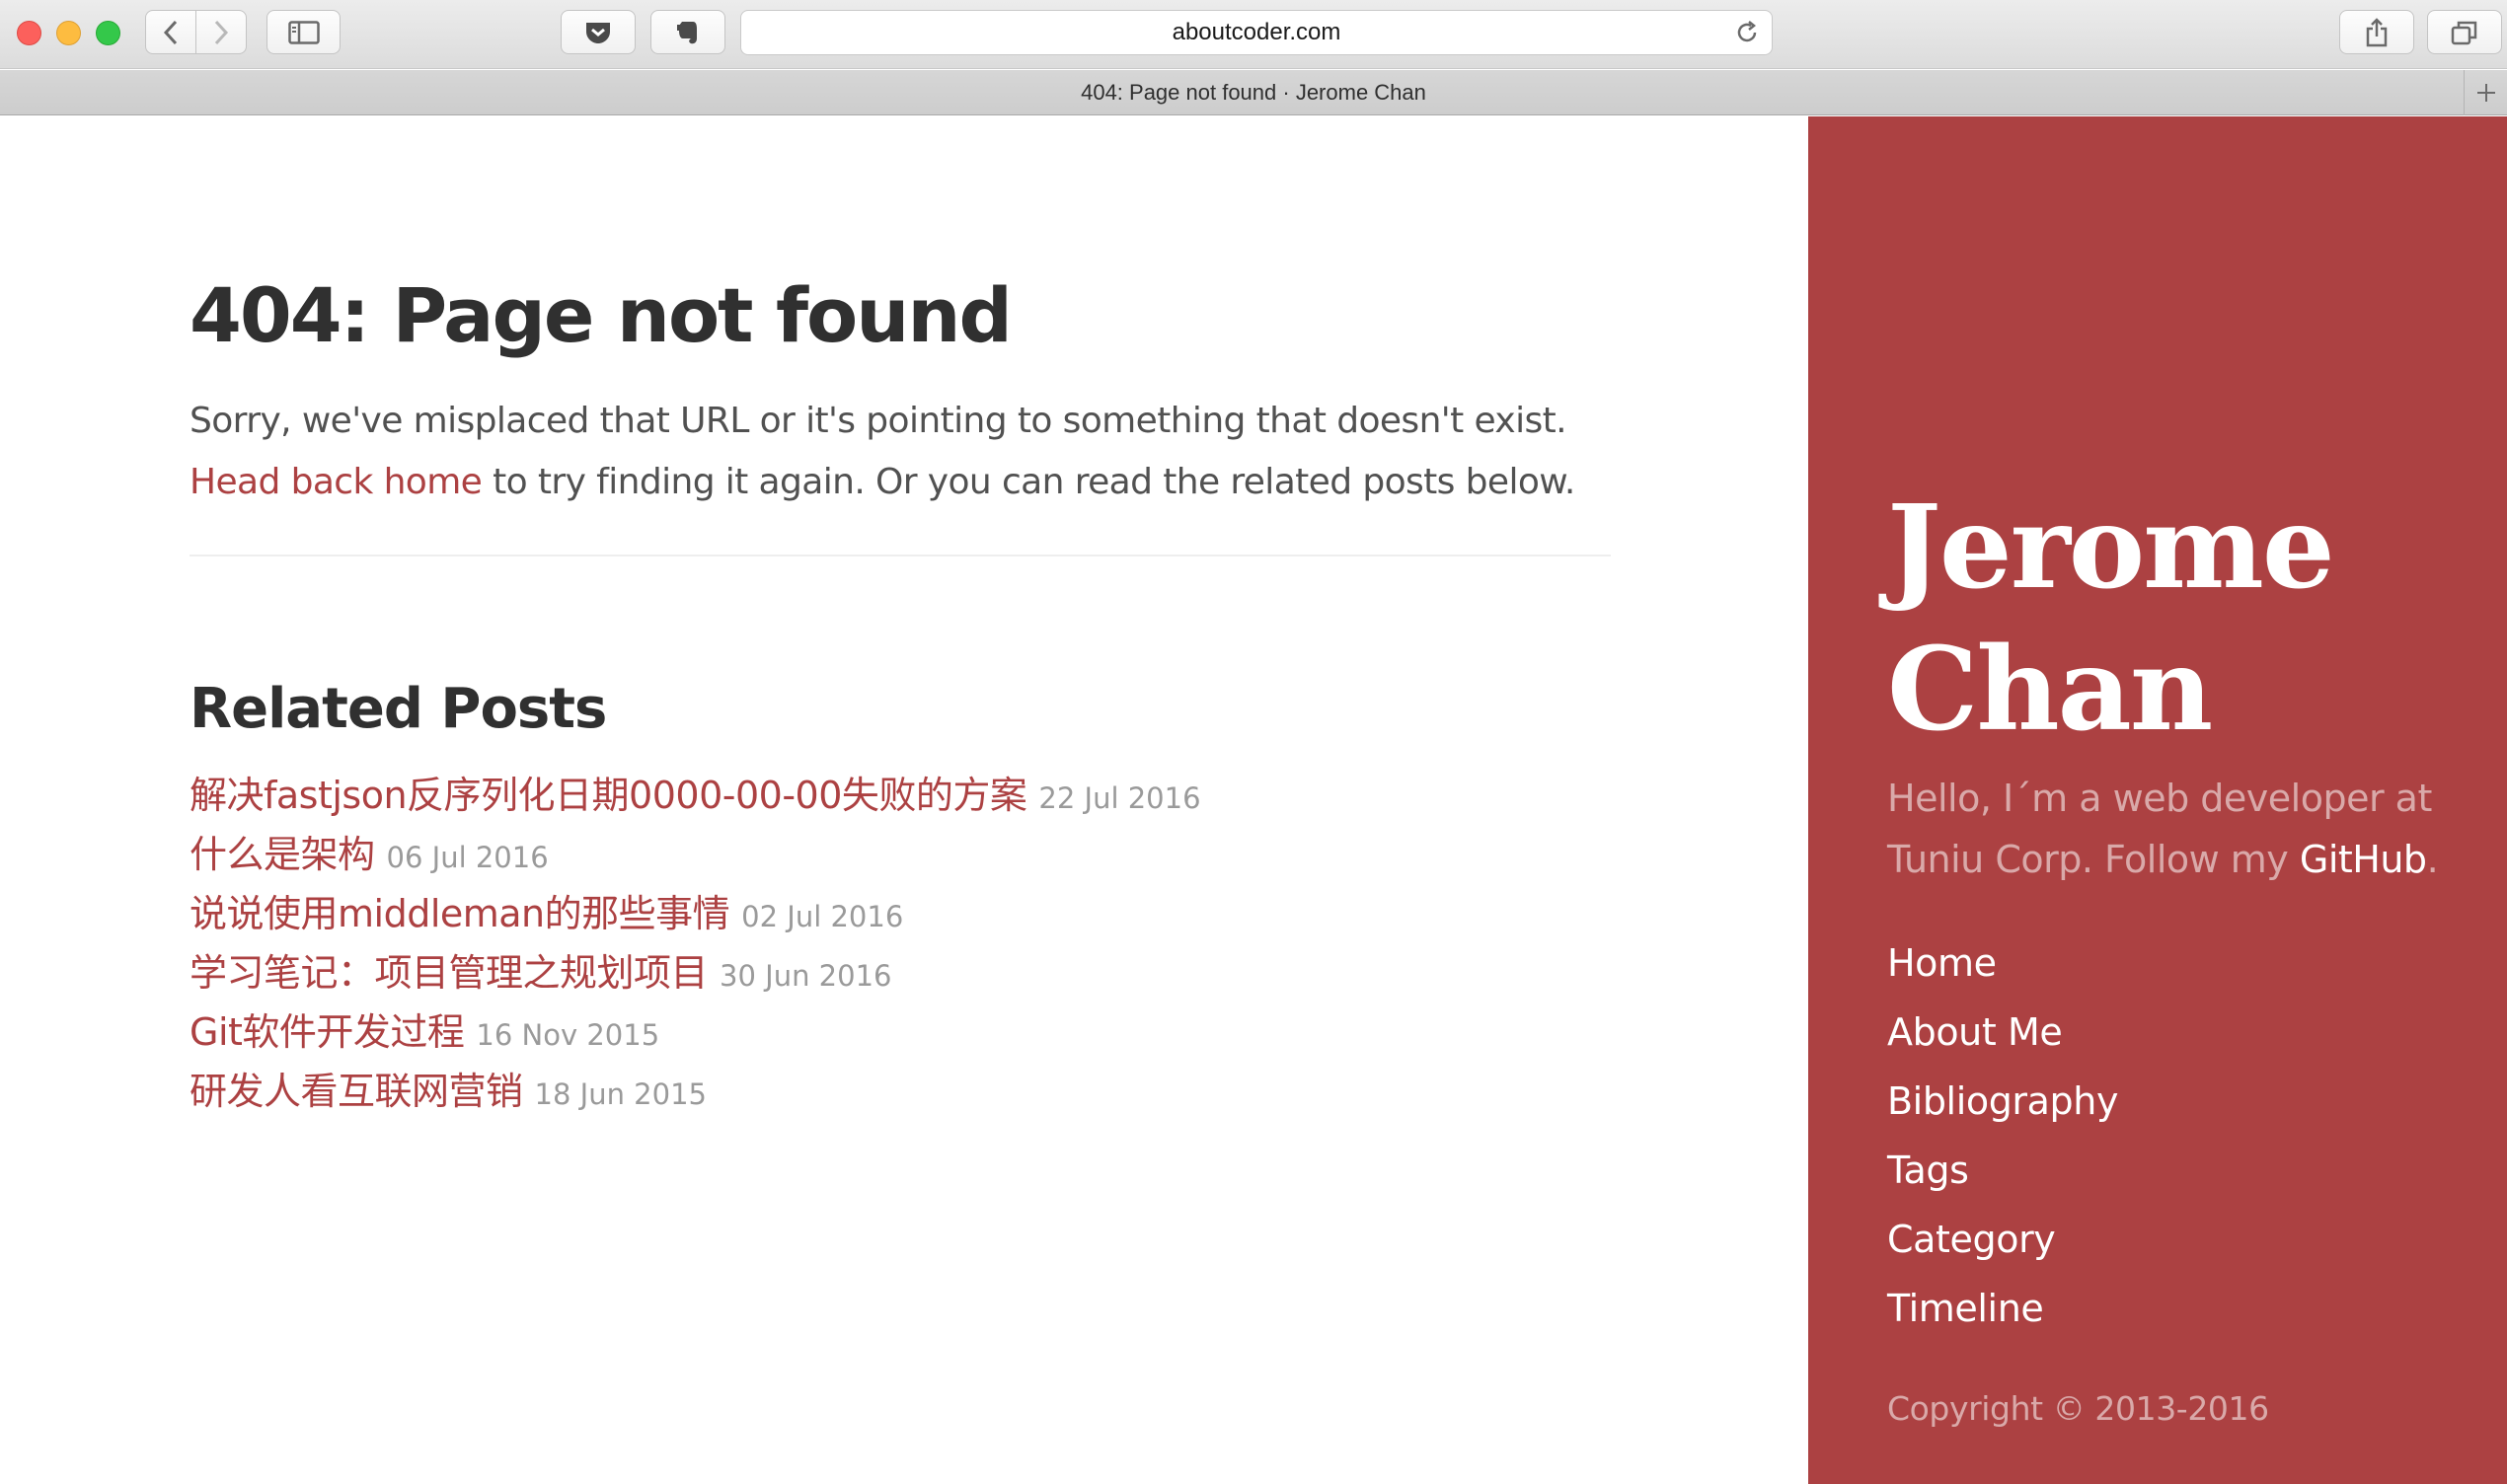 The image size is (2507, 1484). What do you see at coordinates (68, 33) in the screenshot?
I see `minimize-window-button` at bounding box center [68, 33].